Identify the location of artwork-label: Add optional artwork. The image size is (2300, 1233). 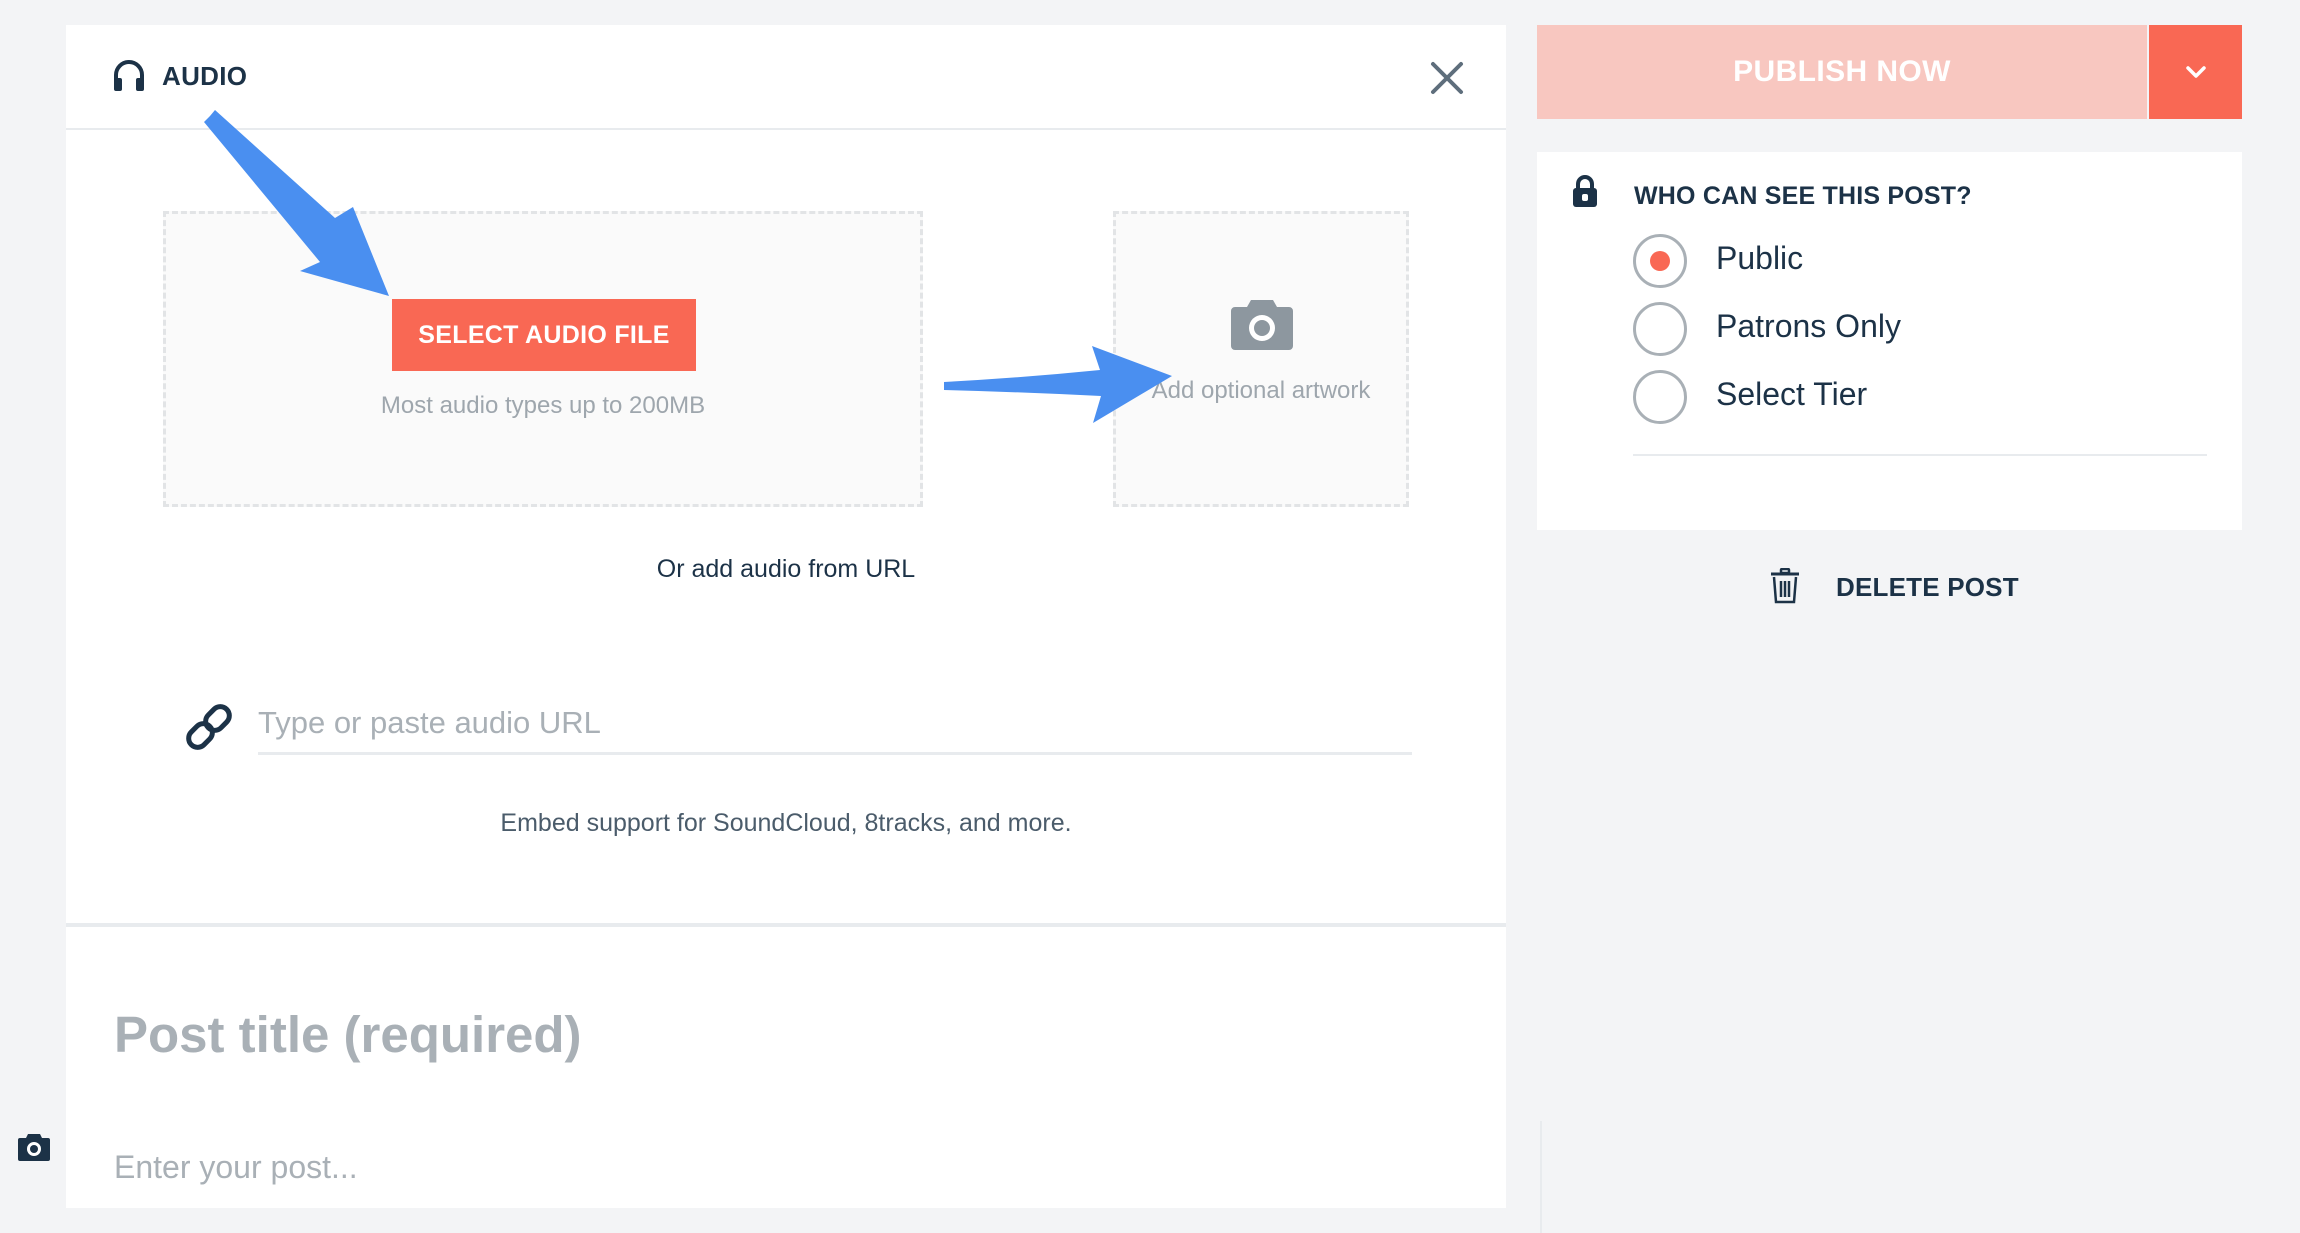
(1261, 390).